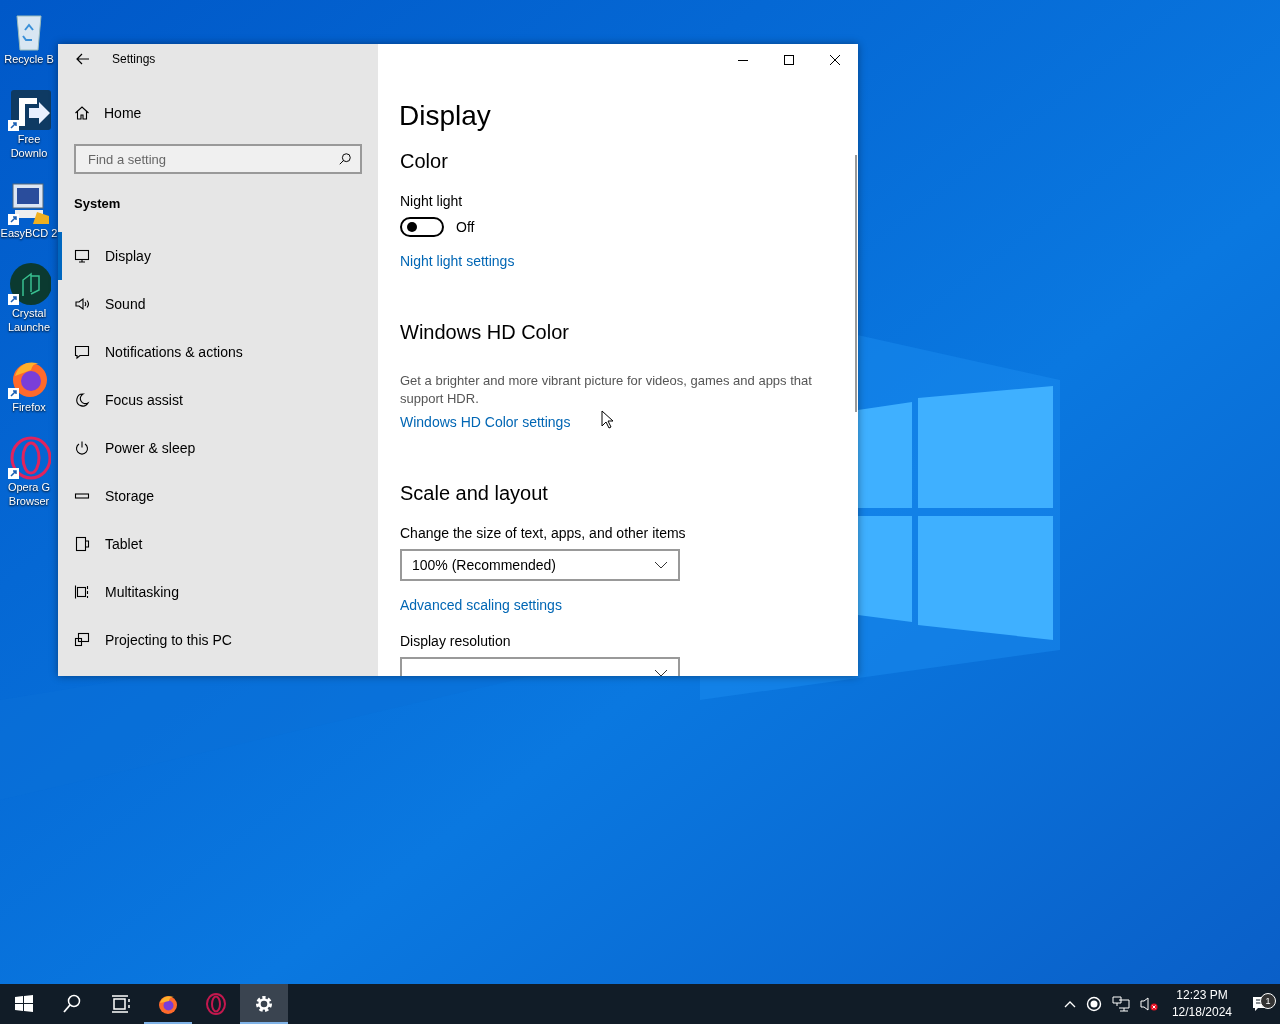  What do you see at coordinates (82, 113) in the screenshot?
I see `home-icon` at bounding box center [82, 113].